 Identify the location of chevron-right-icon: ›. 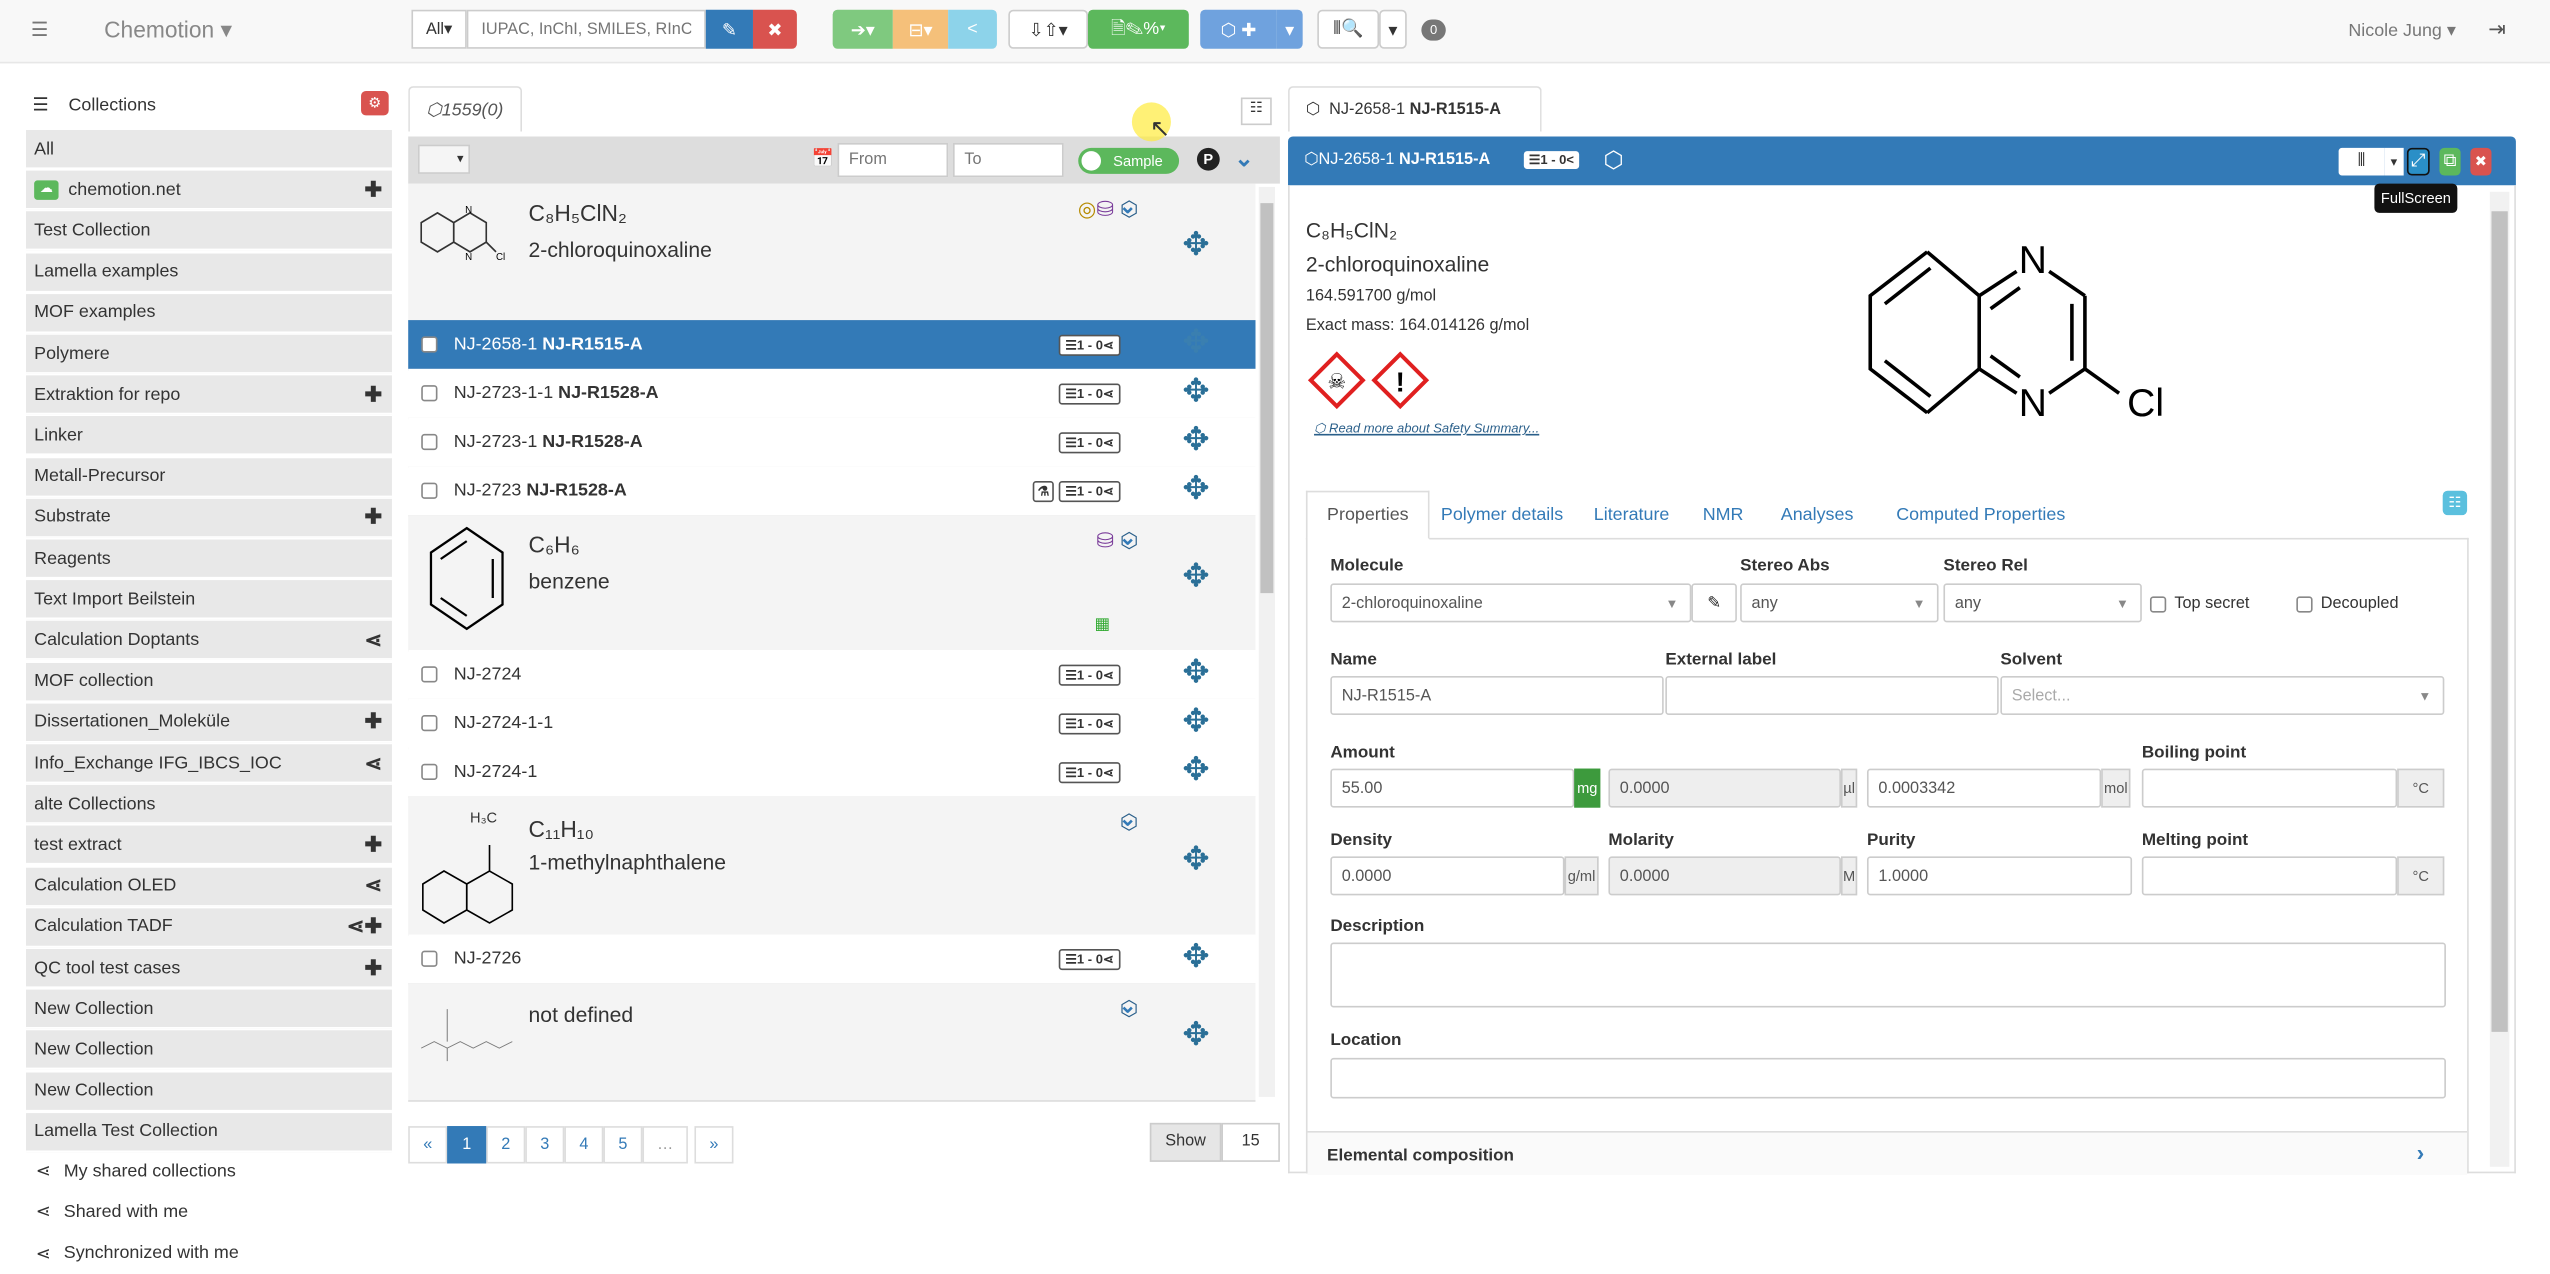
(2421, 1152).